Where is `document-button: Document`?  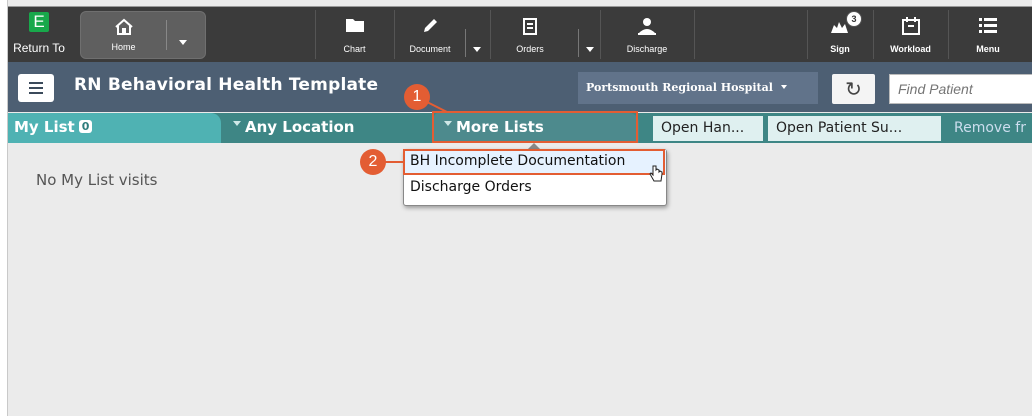 document-button: Document is located at coordinates (430, 34).